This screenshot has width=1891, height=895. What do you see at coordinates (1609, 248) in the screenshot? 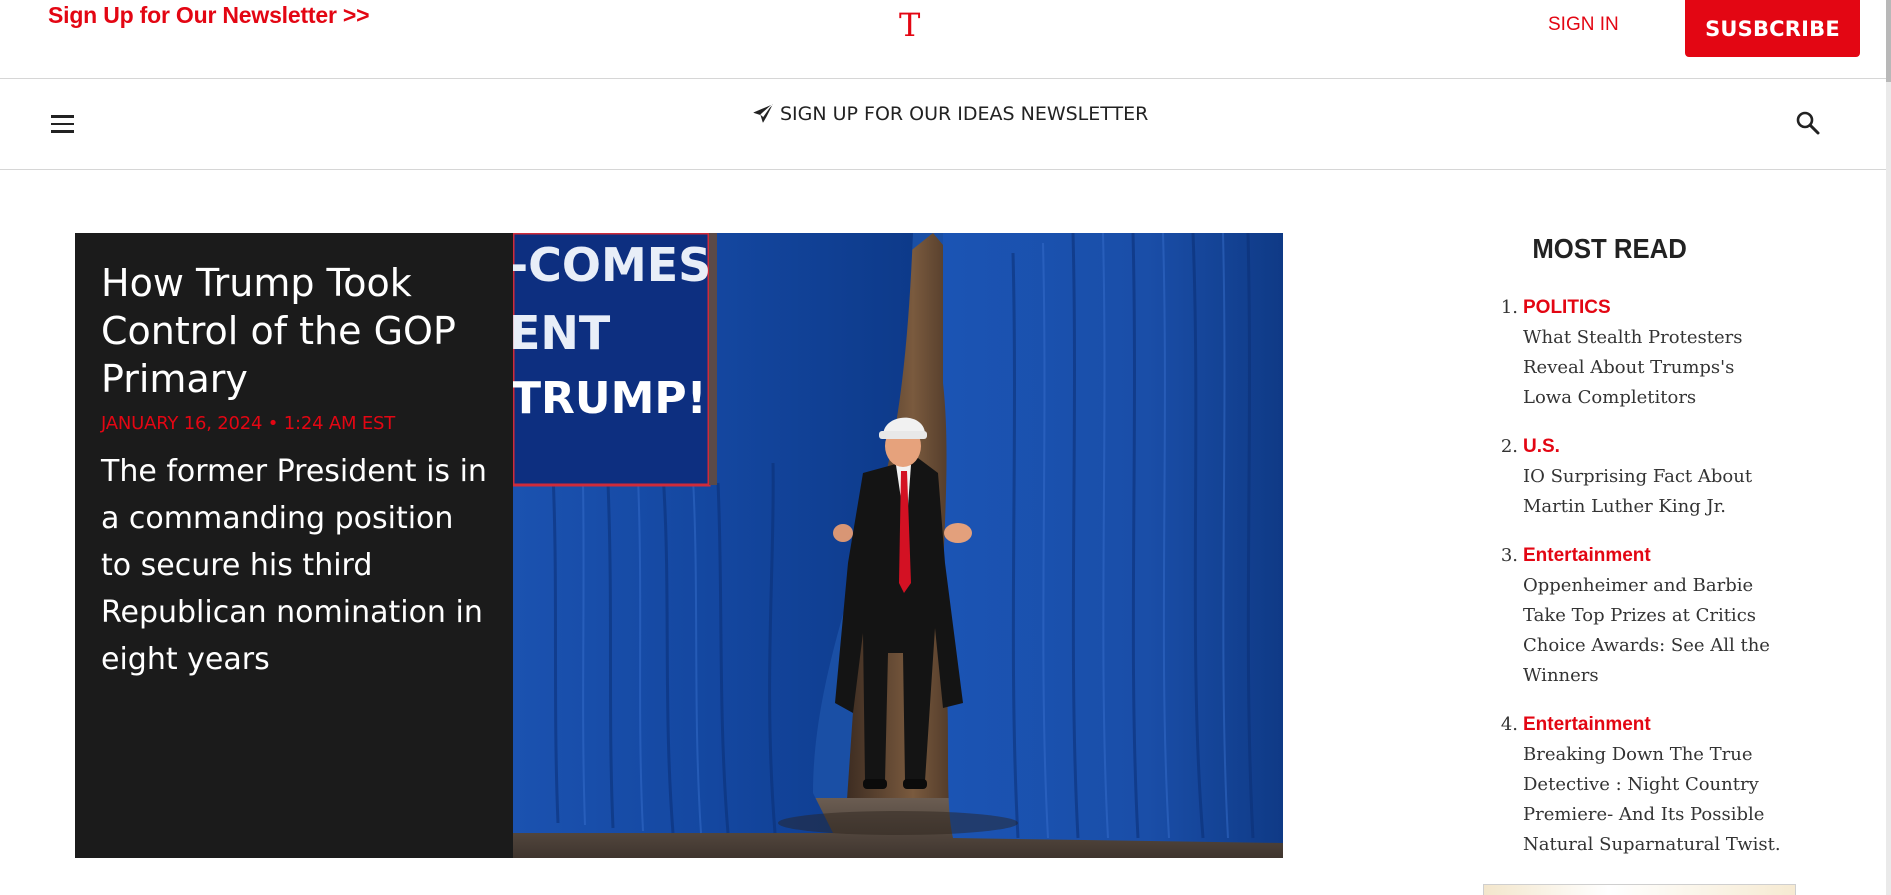
I see `most-read-heading: MOST READ` at bounding box center [1609, 248].